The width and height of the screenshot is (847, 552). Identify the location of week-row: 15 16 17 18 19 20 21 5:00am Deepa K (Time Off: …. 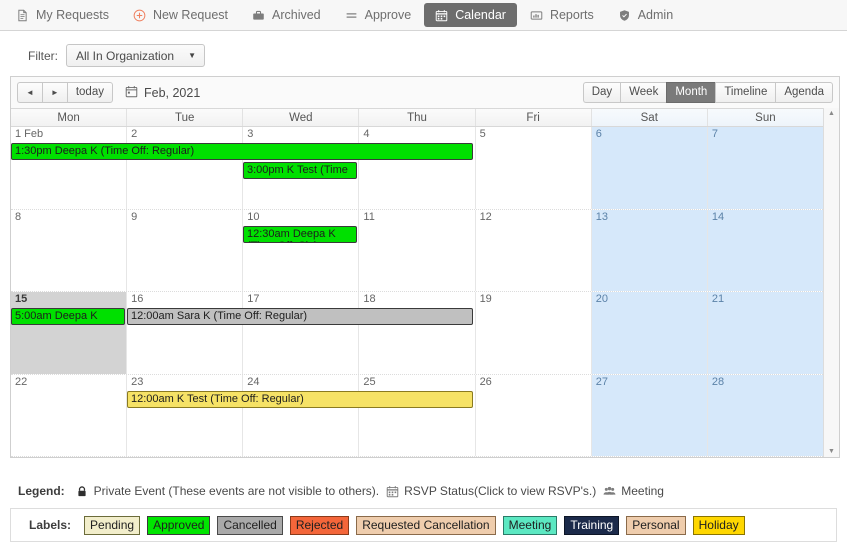
(417, 333).